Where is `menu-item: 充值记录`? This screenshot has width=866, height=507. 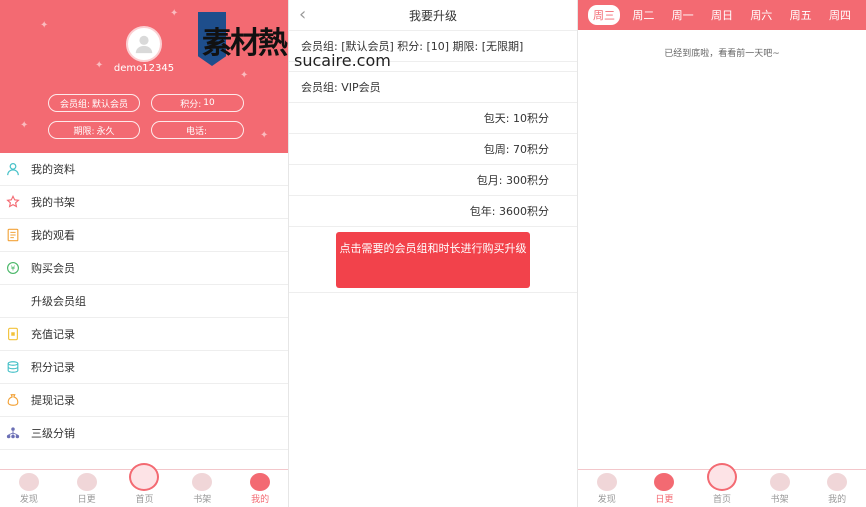 menu-item: 充值记录 is located at coordinates (144, 334).